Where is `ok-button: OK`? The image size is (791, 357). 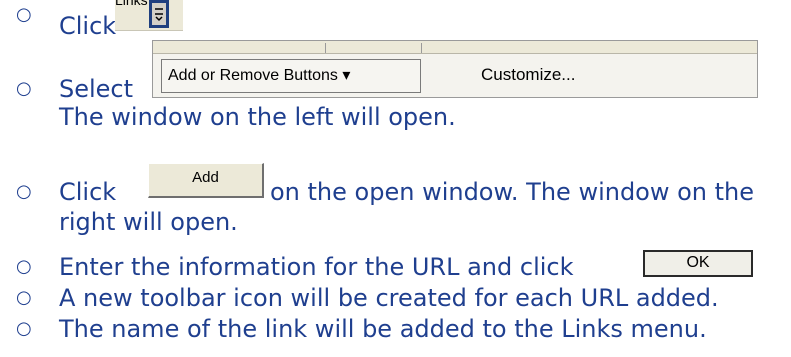
ok-button: OK is located at coordinates (698, 263).